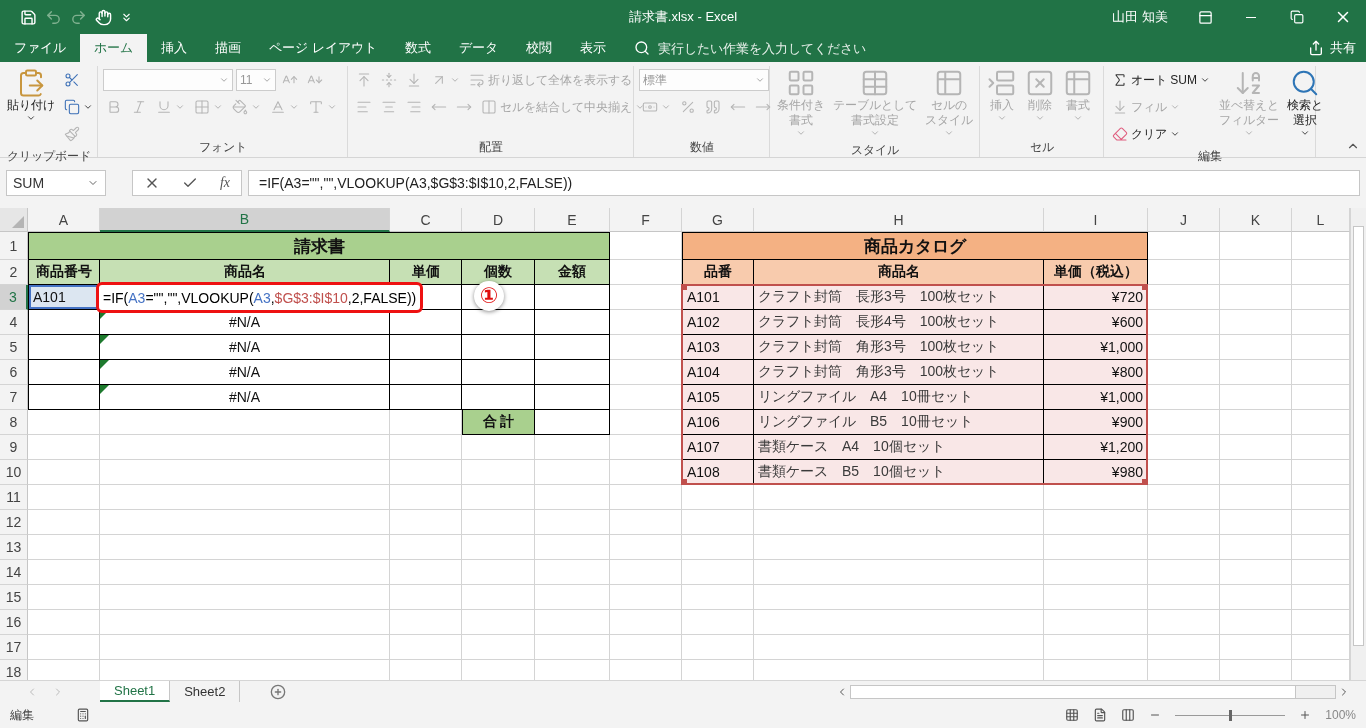 This screenshot has width=1366, height=728. Describe the element at coordinates (228, 48) in the screenshot. I see `menu-tab: 描画` at that location.